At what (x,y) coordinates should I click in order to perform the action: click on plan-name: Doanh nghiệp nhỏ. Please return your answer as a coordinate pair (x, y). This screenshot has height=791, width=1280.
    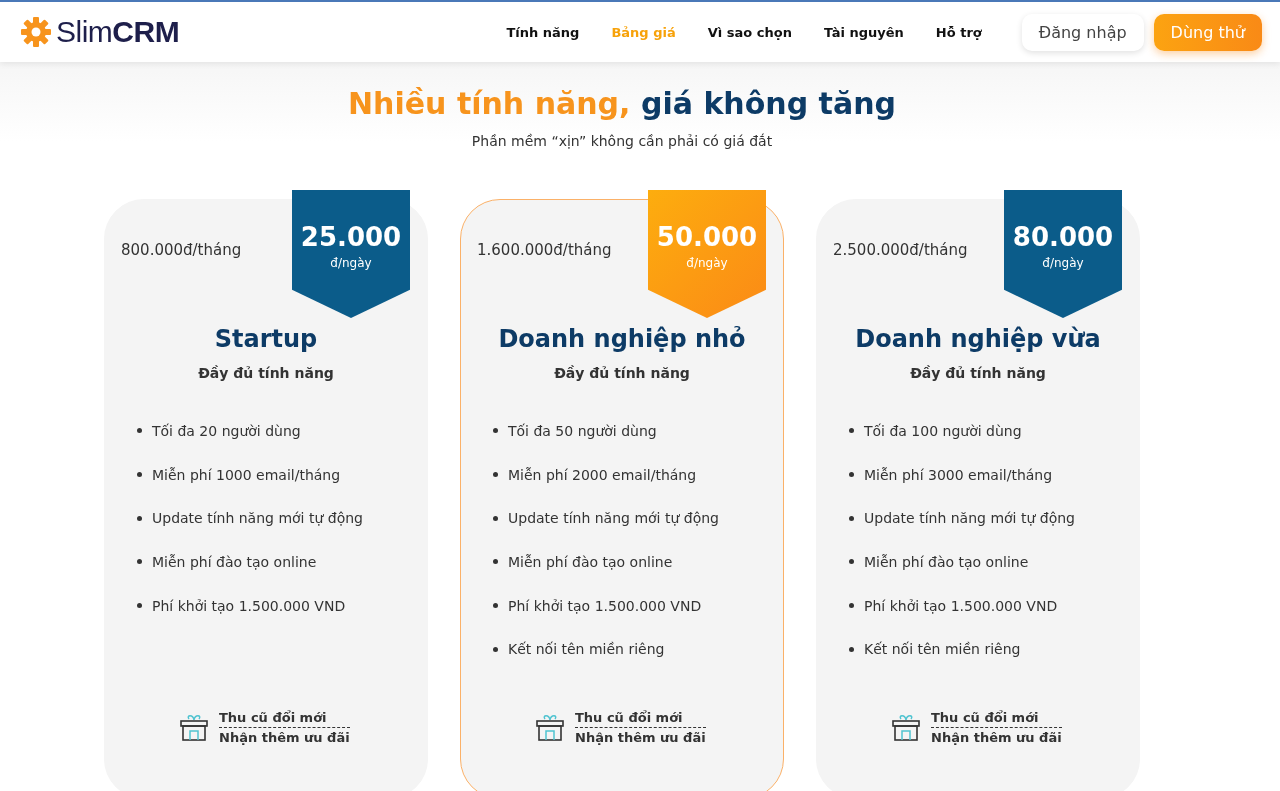
    Looking at the image, I should click on (622, 339).